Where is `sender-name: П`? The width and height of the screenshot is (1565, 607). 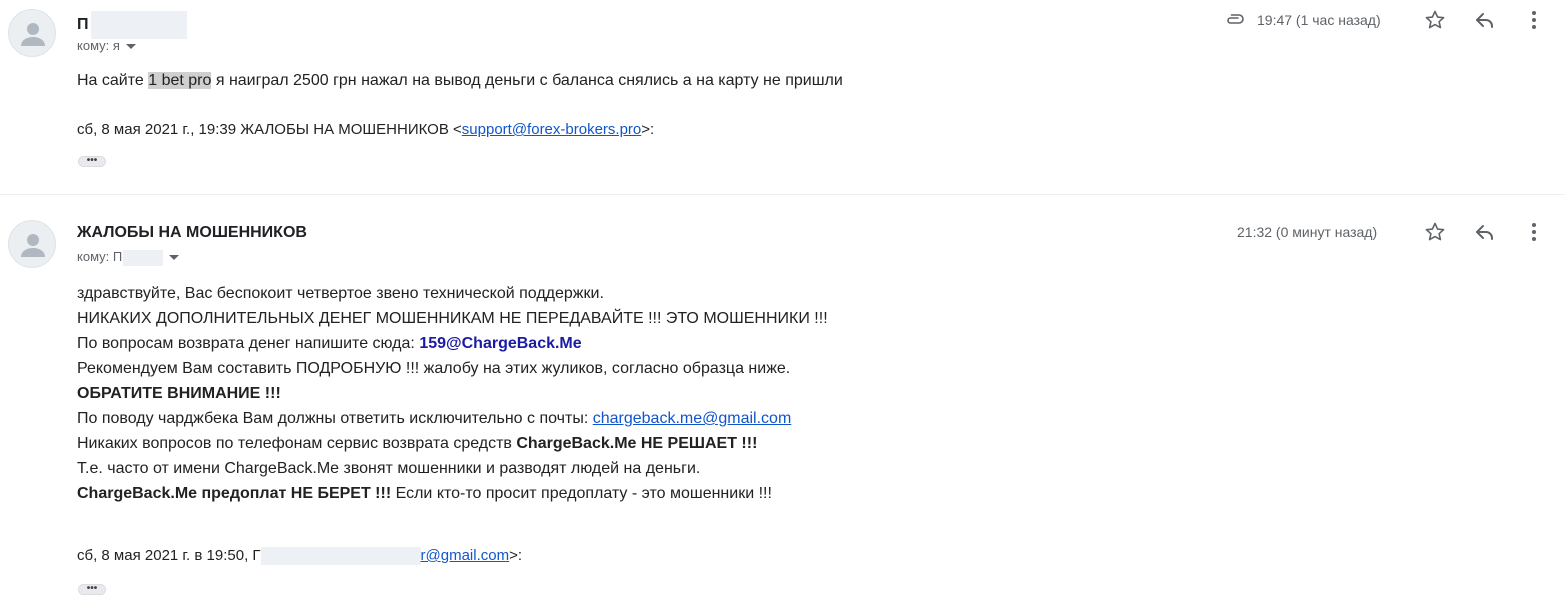
sender-name: П is located at coordinates (132, 25).